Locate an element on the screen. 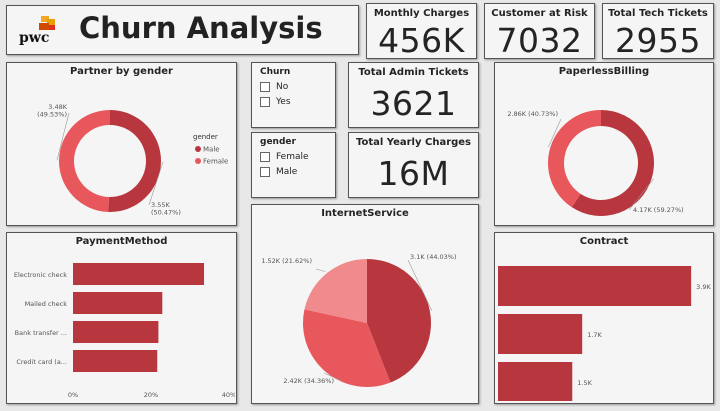 This screenshot has height=411, width=720. option-label: No is located at coordinates (282, 87).